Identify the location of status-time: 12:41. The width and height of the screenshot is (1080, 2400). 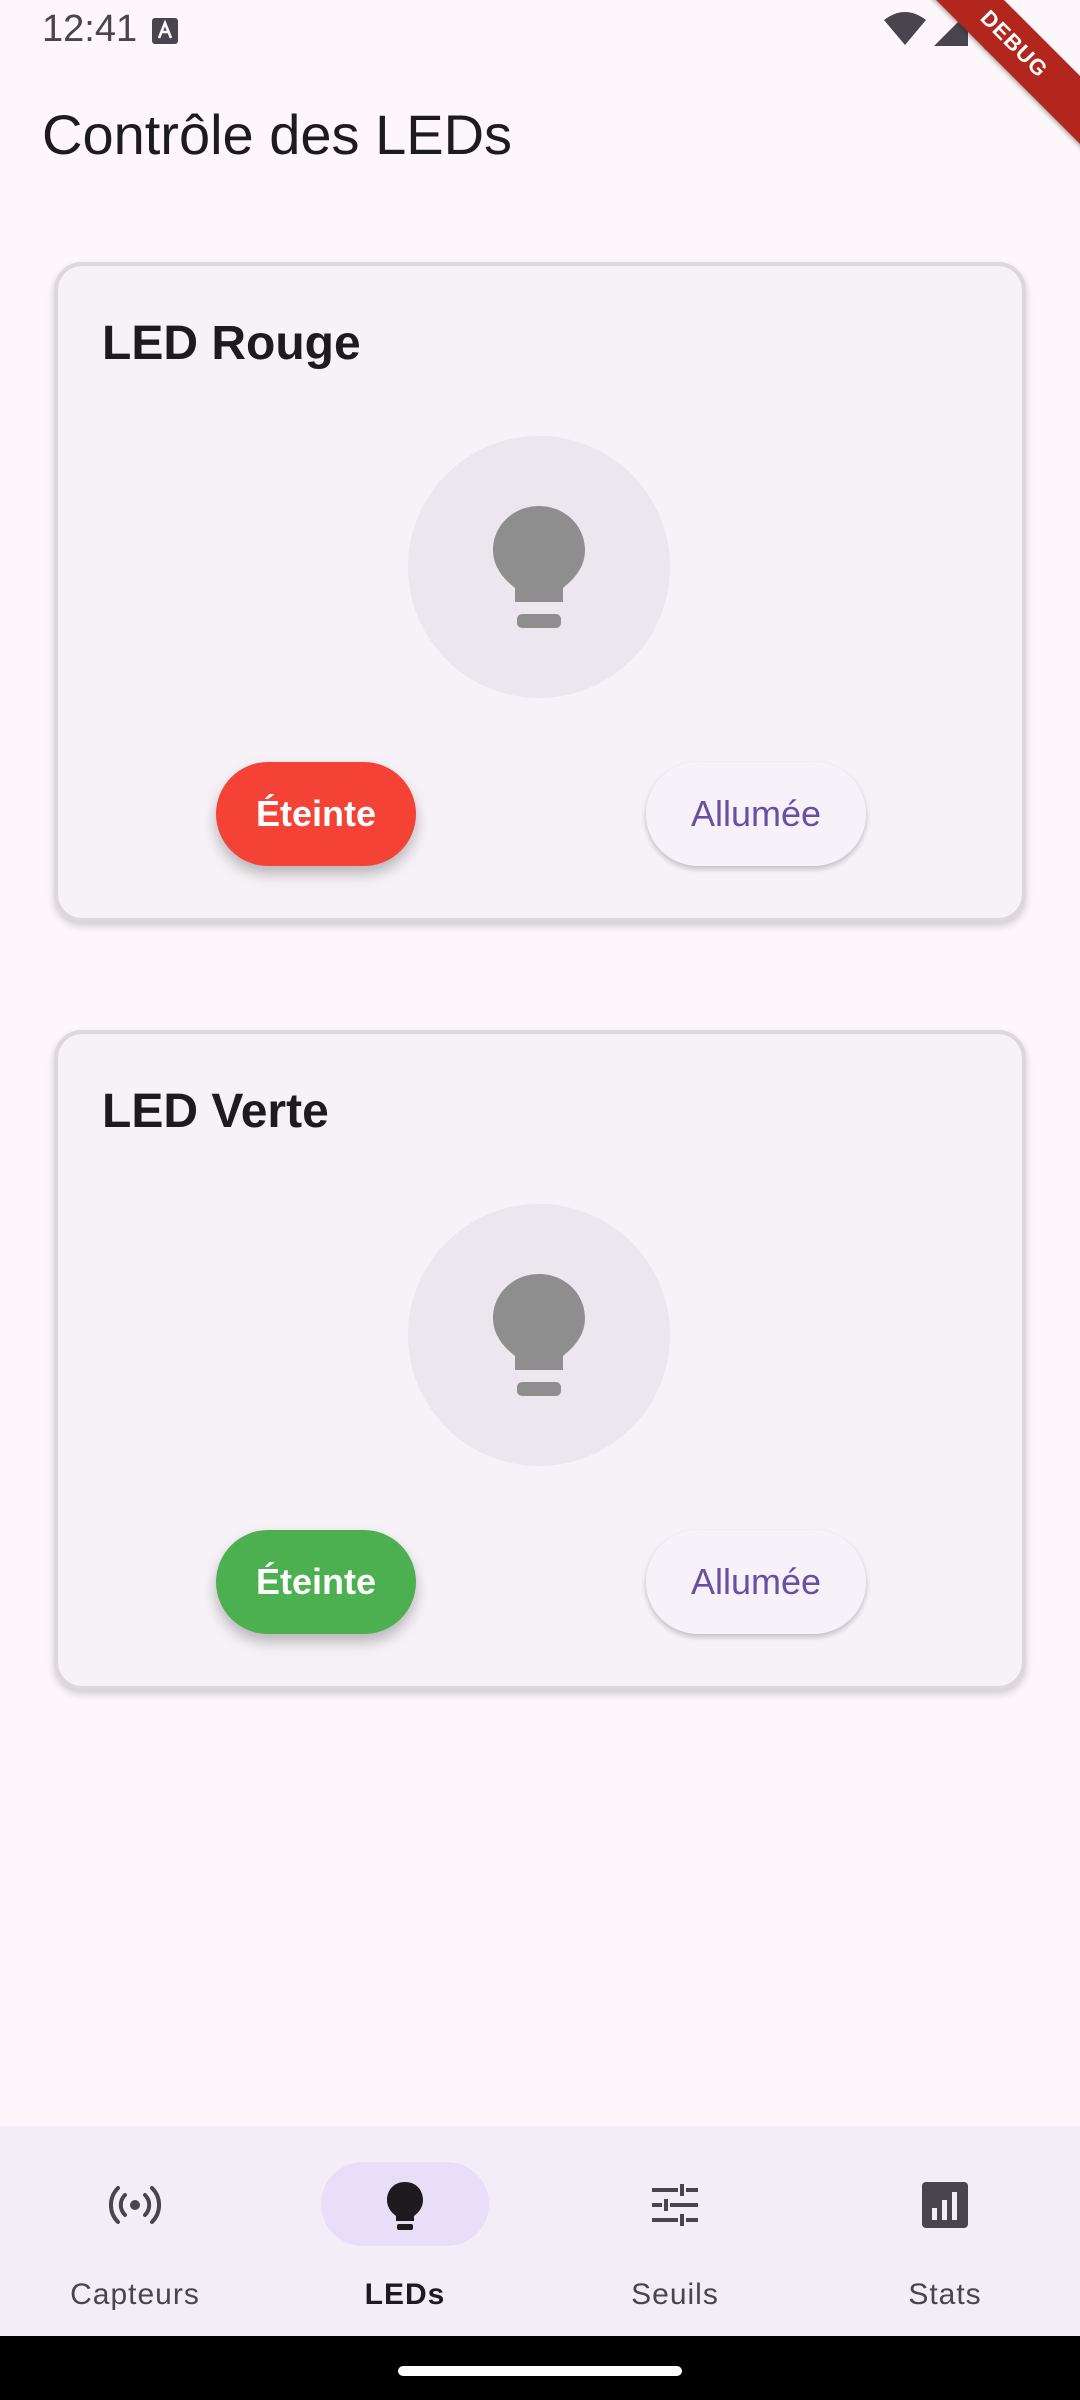
(90, 29).